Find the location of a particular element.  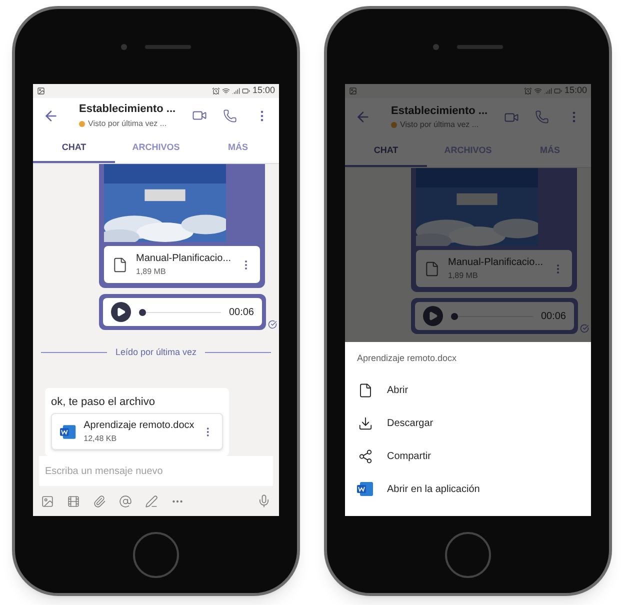

image-icon is located at coordinates (47, 501).